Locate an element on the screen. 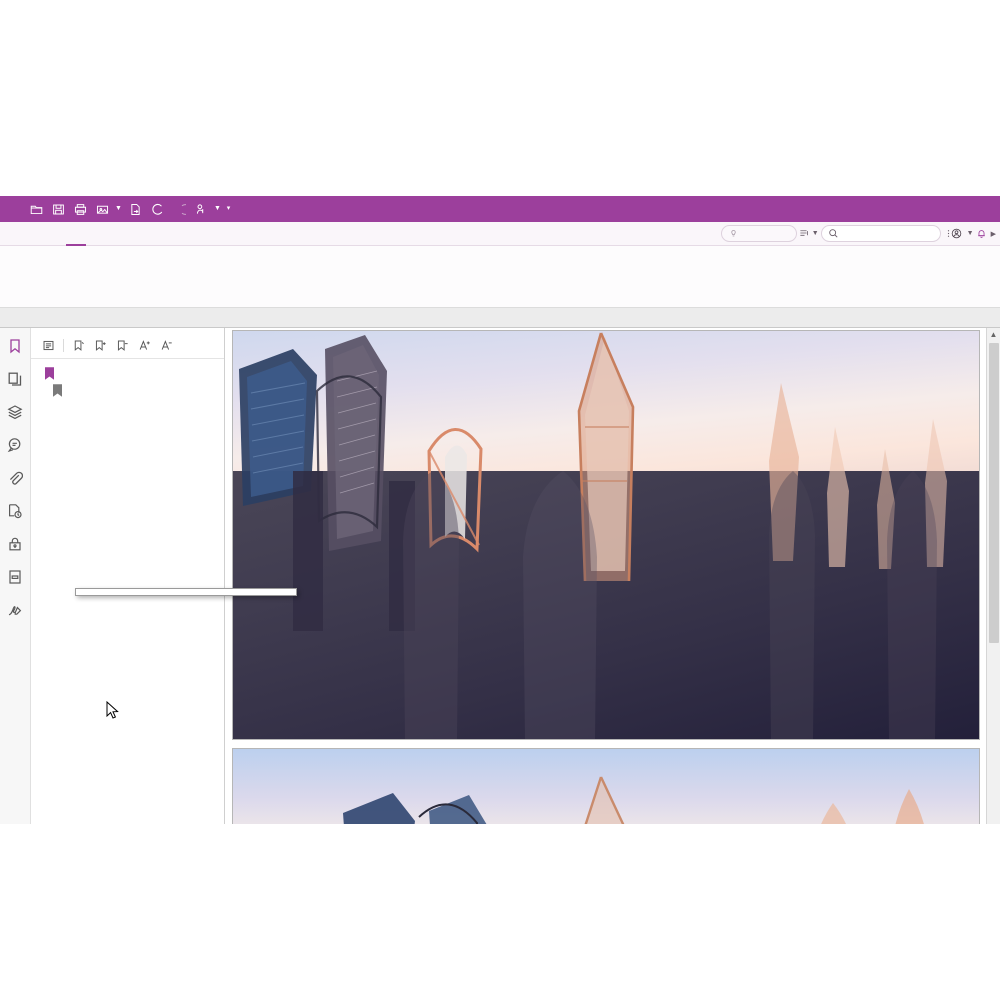 This screenshot has height=1000, width=1000. bookmarks-panel is located at coordinates (128, 576).